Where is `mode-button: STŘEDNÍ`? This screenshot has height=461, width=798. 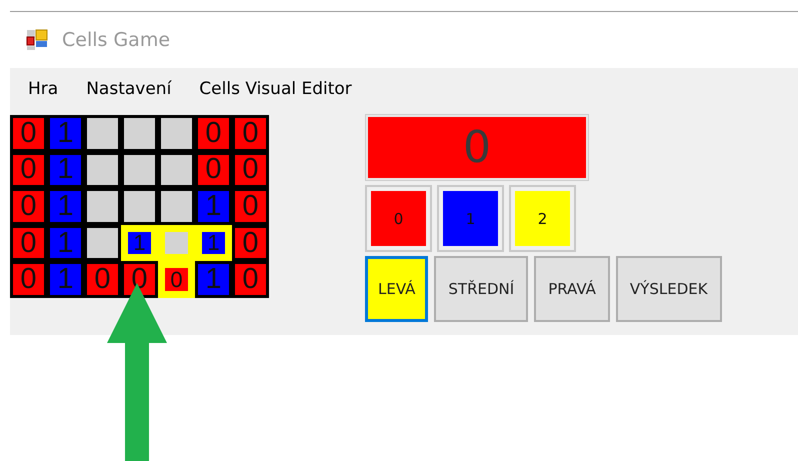
mode-button: STŘEDNÍ is located at coordinates (481, 289).